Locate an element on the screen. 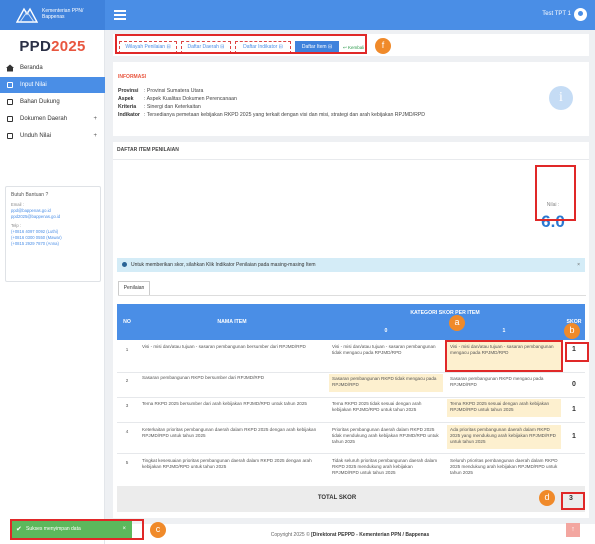 This screenshot has width=595, height=544. sidebar-item-dokumen-daerah: Dokumen Daerah + is located at coordinates (52, 119).